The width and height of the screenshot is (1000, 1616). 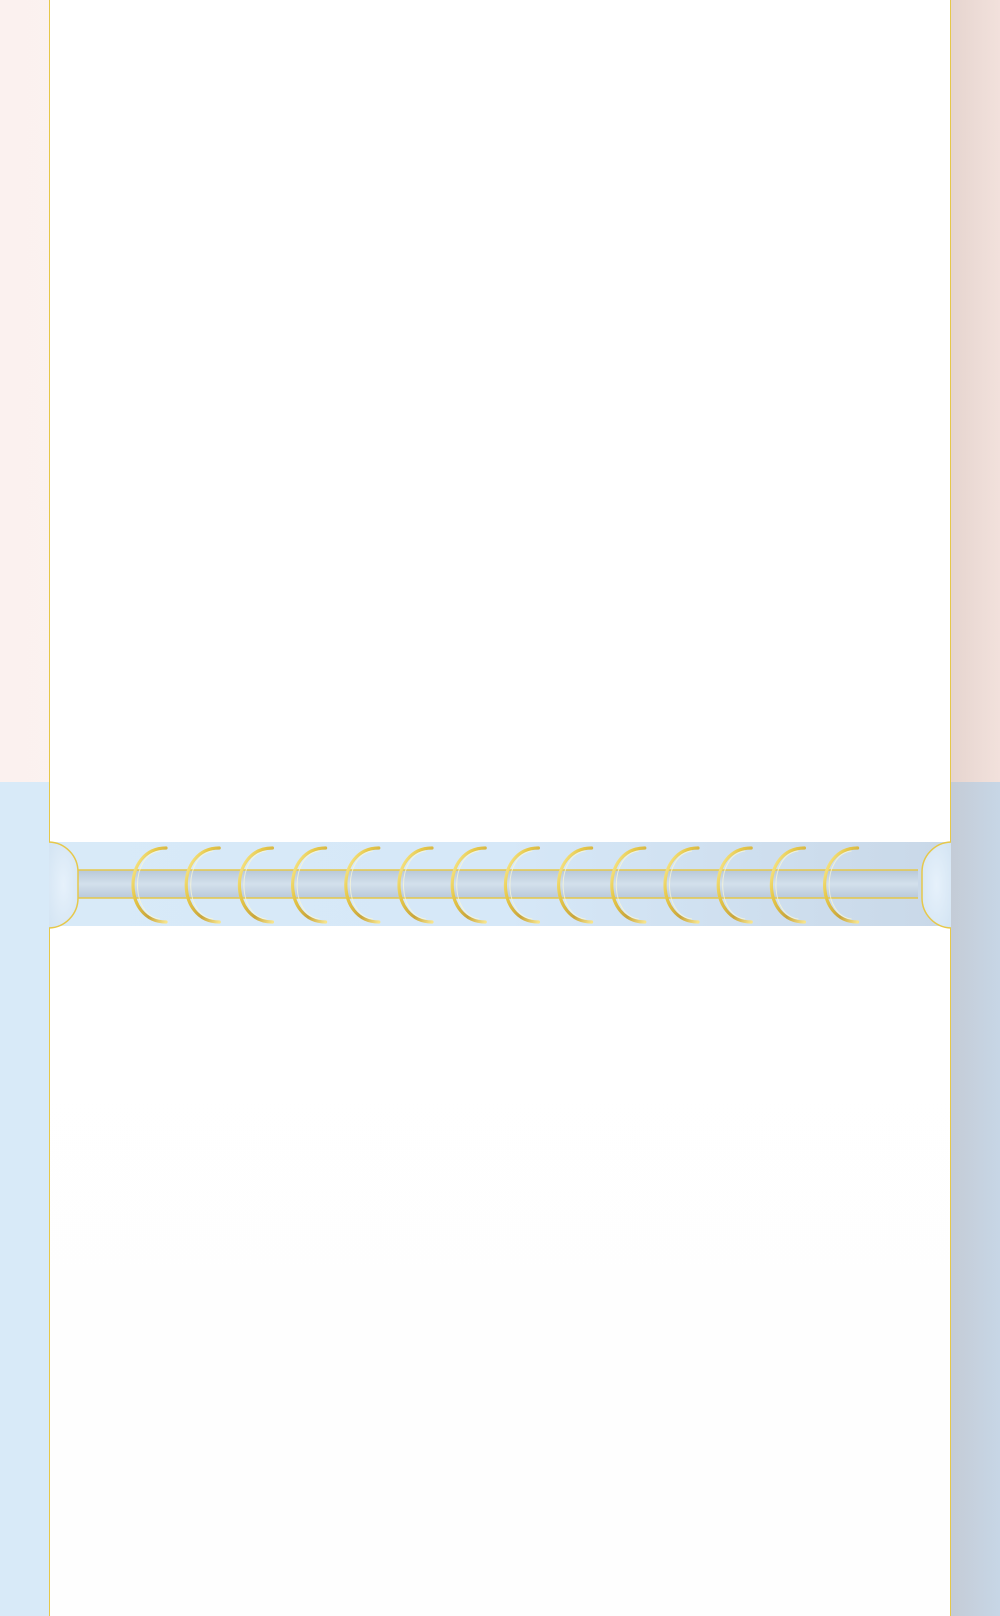 I want to click on binding-svg, so click(x=500, y=885).